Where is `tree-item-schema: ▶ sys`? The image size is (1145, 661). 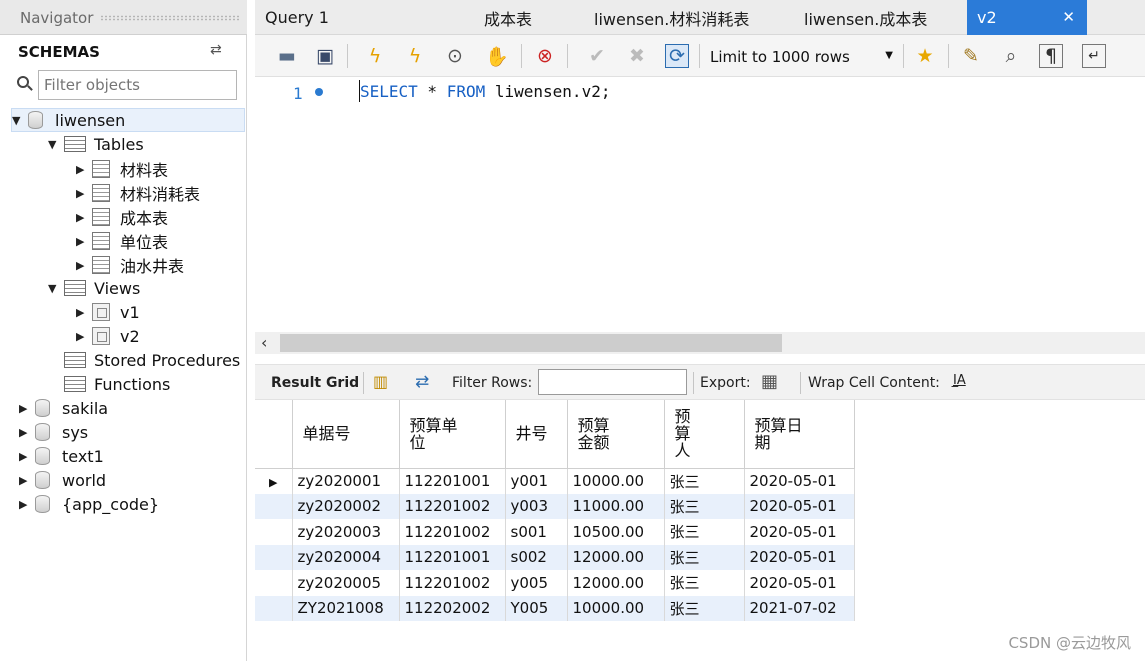 tree-item-schema: ▶ sys is located at coordinates (53, 432).